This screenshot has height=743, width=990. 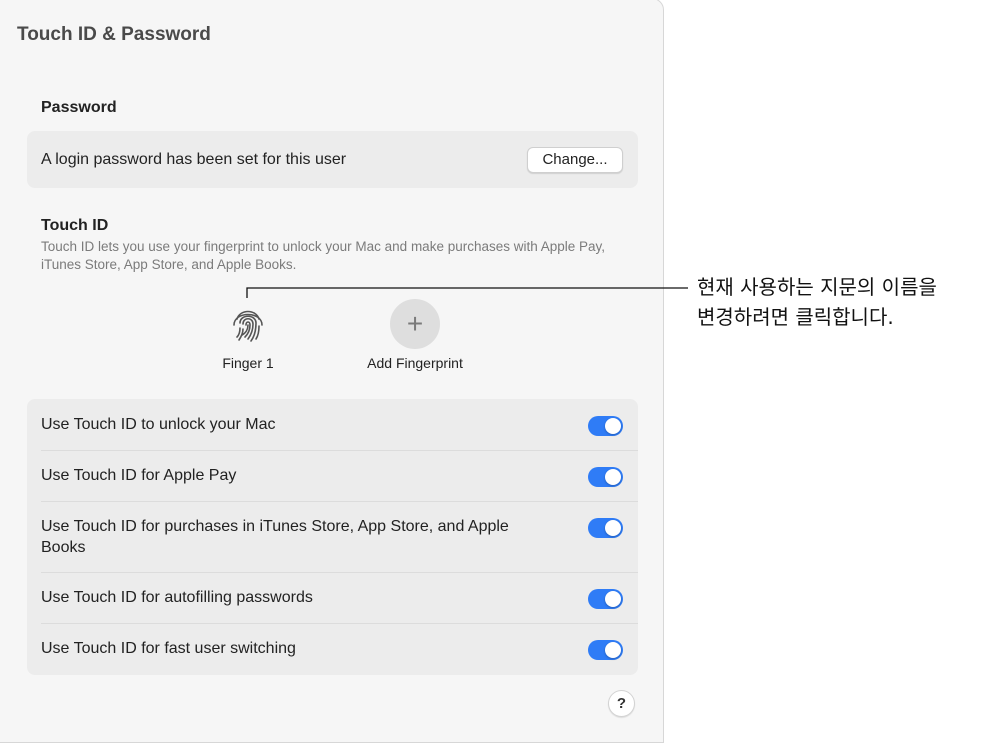 What do you see at coordinates (817, 287) in the screenshot?
I see `callout-line-1: 현재 사용하는 지문의 이름을` at bounding box center [817, 287].